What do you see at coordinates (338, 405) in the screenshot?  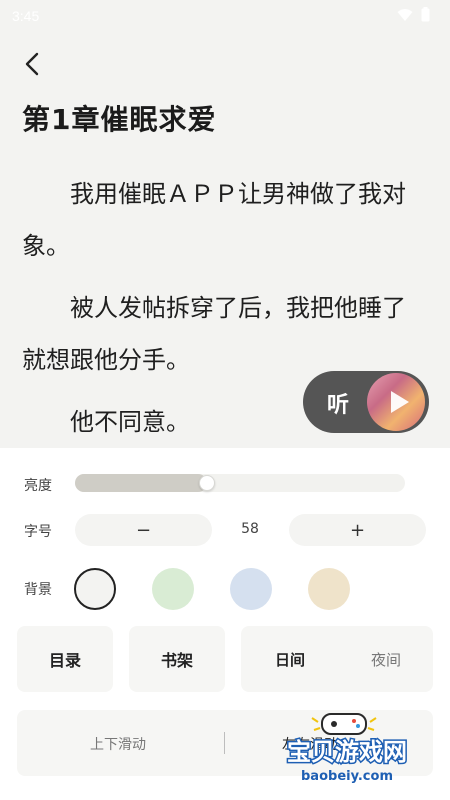 I see `listen-label: 听` at bounding box center [338, 405].